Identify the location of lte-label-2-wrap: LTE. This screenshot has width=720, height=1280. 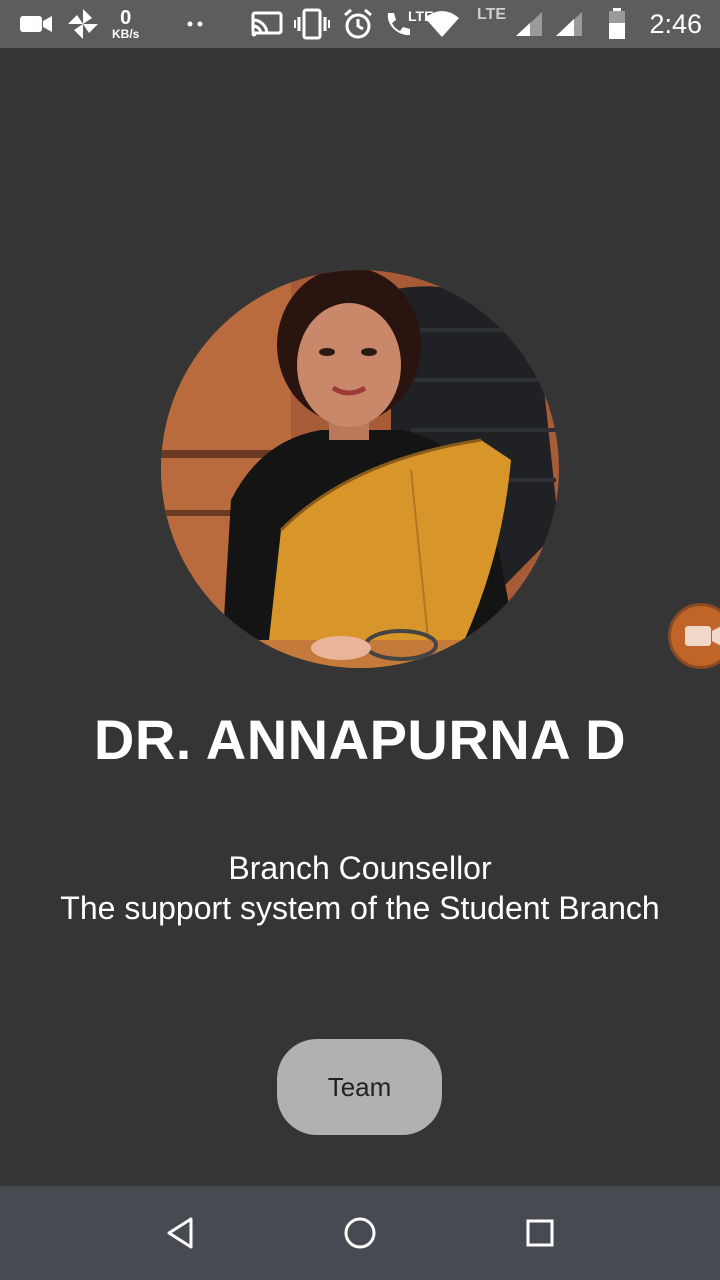
(491, 24).